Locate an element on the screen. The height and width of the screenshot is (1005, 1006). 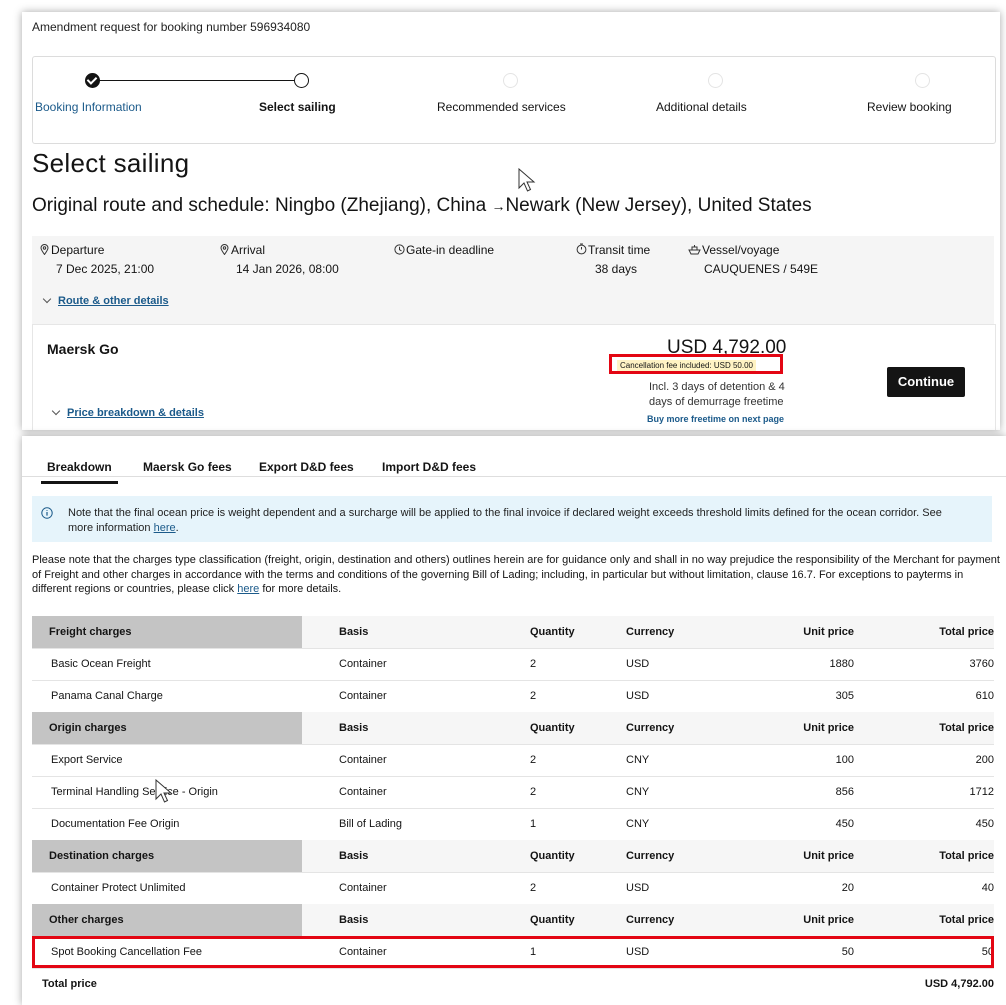
step-connector is located at coordinates (193, 80).